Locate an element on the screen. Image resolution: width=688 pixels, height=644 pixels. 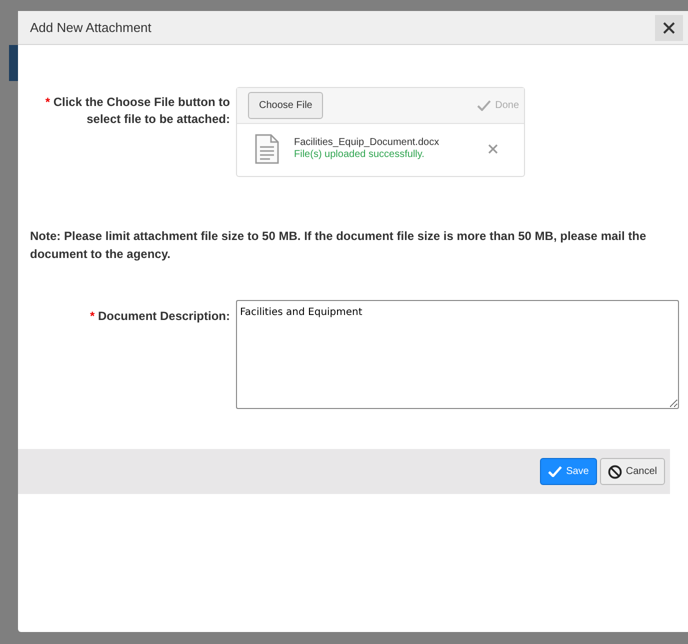
prohibited-icon is located at coordinates (615, 471).